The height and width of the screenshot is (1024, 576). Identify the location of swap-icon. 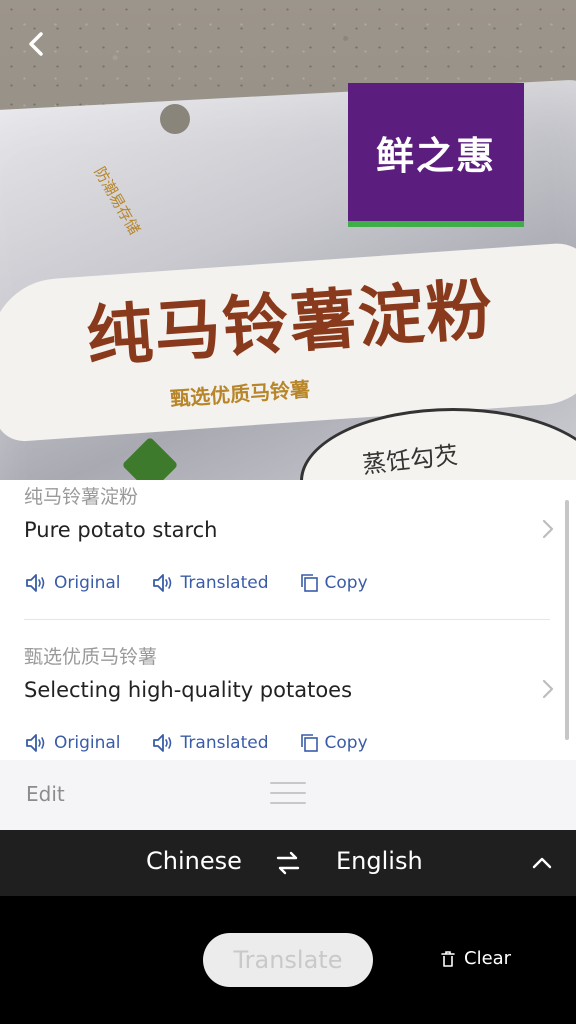
(288, 863).